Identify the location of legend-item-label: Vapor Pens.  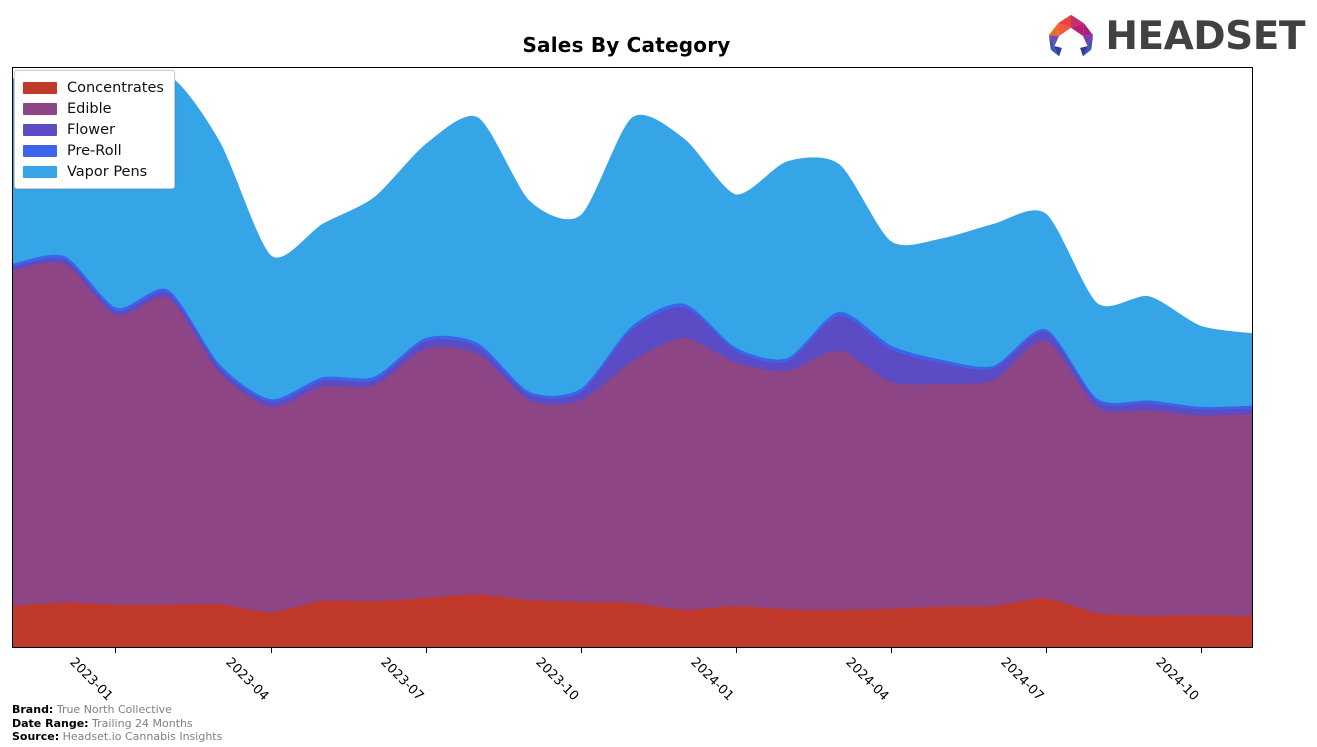
(107, 171).